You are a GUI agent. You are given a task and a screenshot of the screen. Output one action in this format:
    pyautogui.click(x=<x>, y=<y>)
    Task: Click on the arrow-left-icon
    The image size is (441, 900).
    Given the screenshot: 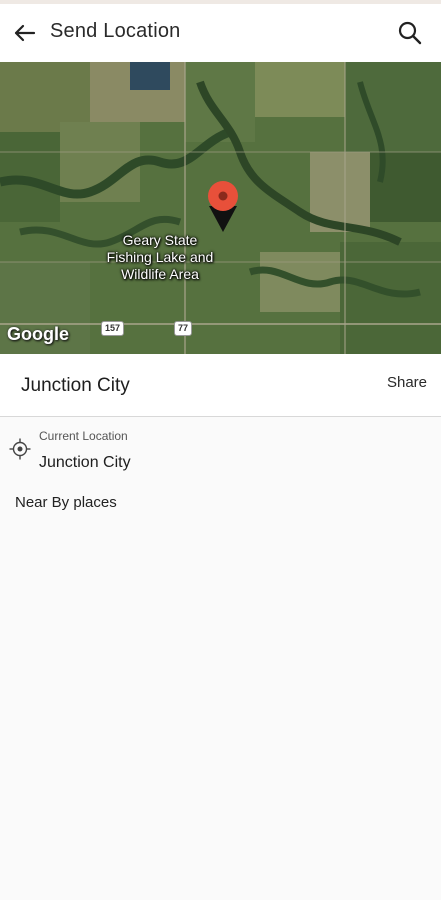 What is the action you would take?
    pyautogui.click(x=25, y=33)
    